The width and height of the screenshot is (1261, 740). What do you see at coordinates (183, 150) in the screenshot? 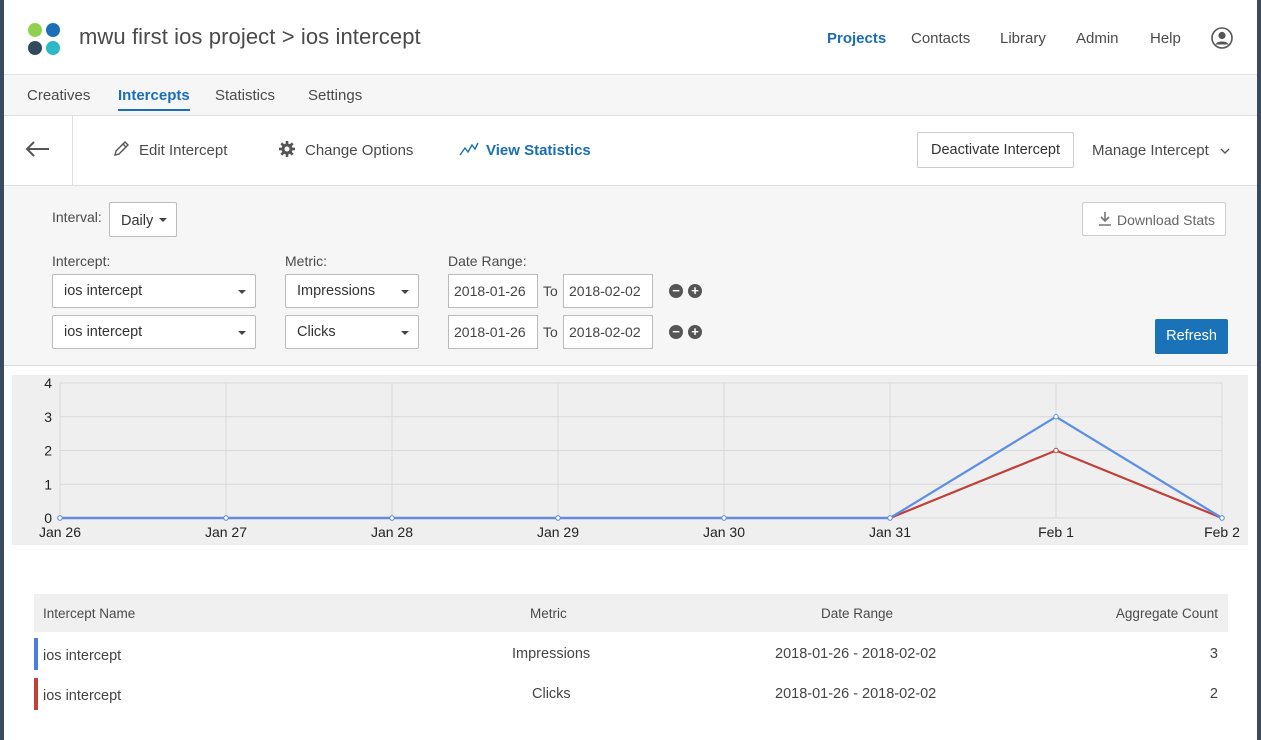
I see `edit-intercept-label: Edit Intercept` at bounding box center [183, 150].